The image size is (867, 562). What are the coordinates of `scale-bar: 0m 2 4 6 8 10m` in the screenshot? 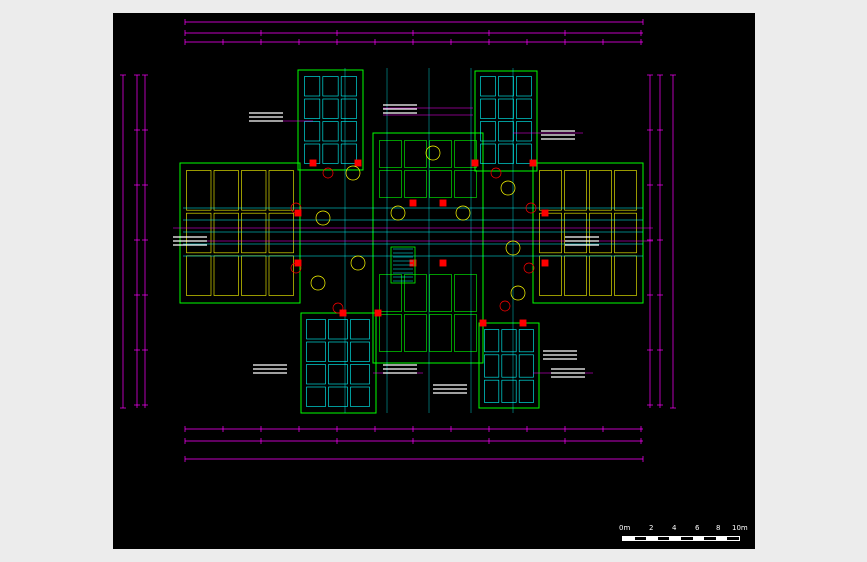 It's located at (683, 535).